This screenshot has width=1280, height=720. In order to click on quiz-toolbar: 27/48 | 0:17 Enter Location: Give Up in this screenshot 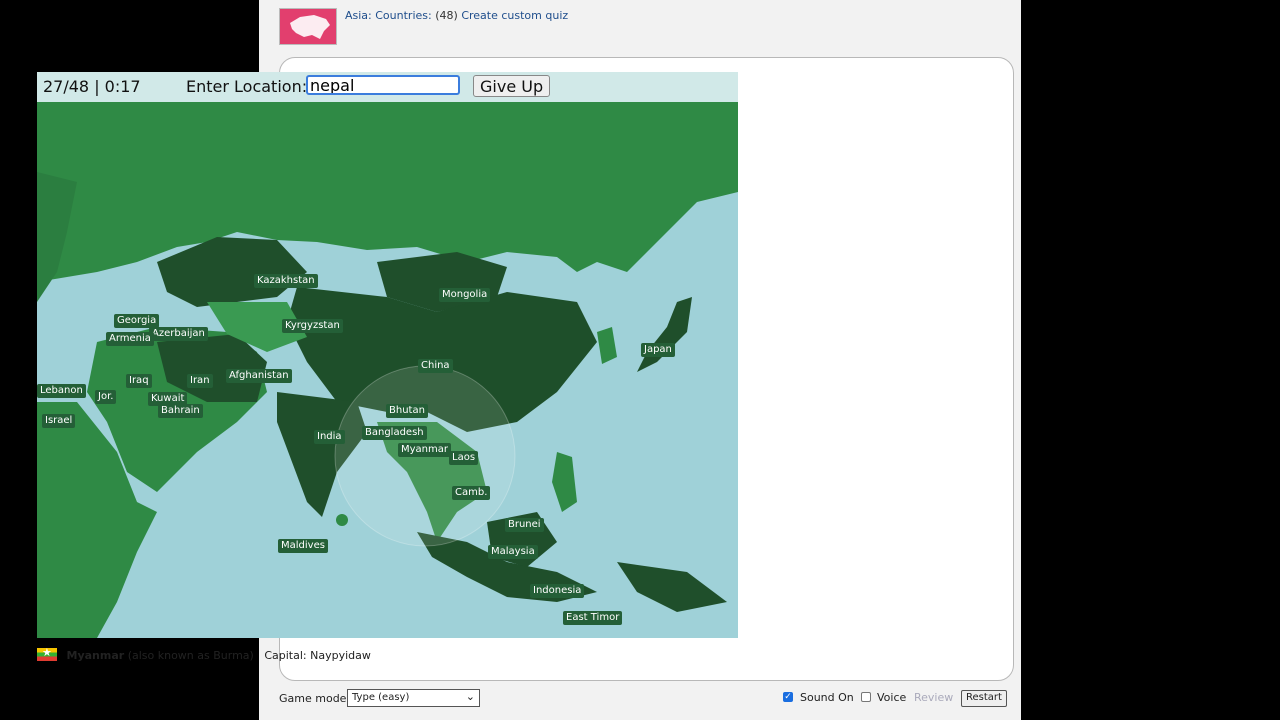, I will do `click(387, 87)`.